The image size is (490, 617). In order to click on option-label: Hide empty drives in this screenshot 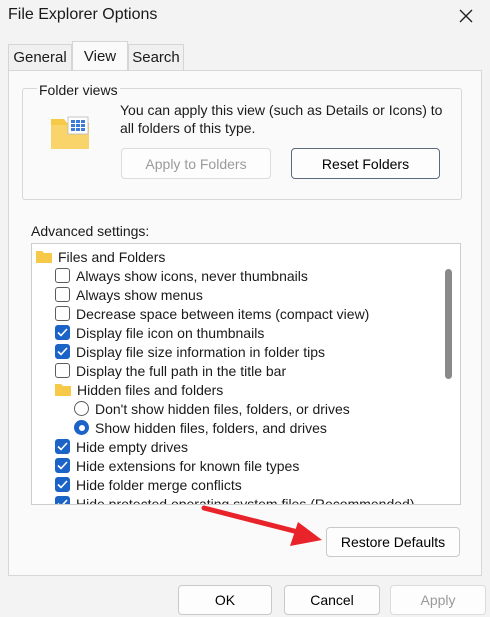, I will do `click(132, 446)`.